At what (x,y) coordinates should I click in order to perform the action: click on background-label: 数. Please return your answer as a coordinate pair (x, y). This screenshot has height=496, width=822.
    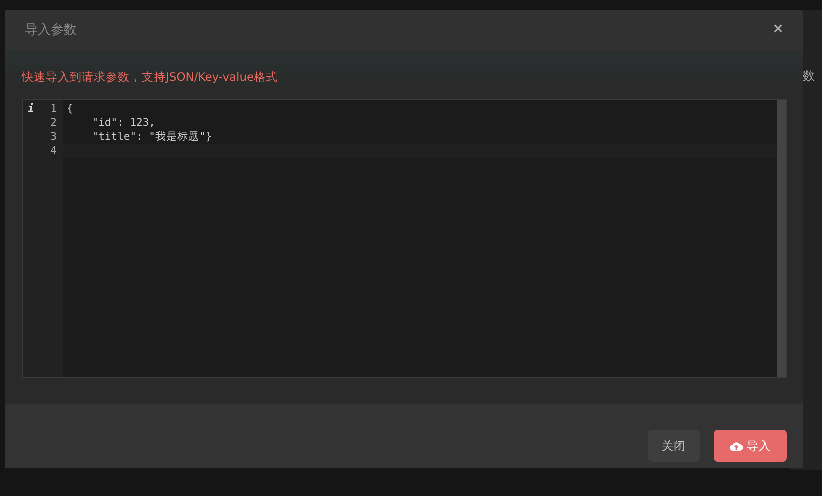
    Looking at the image, I should click on (809, 76).